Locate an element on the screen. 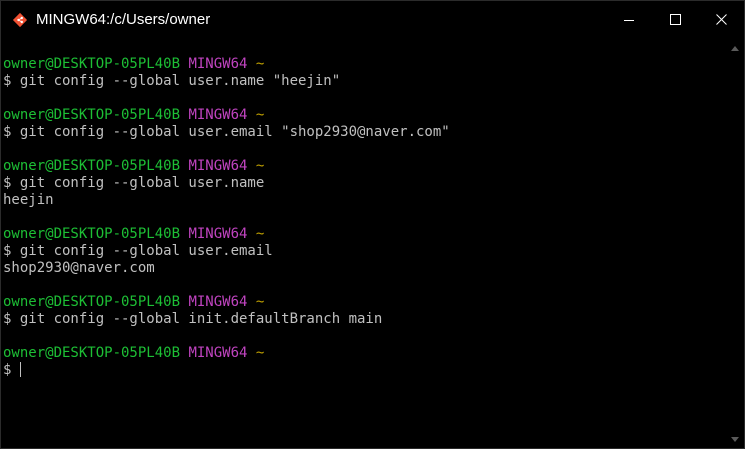  scroll-down-icon is located at coordinates (735, 439).